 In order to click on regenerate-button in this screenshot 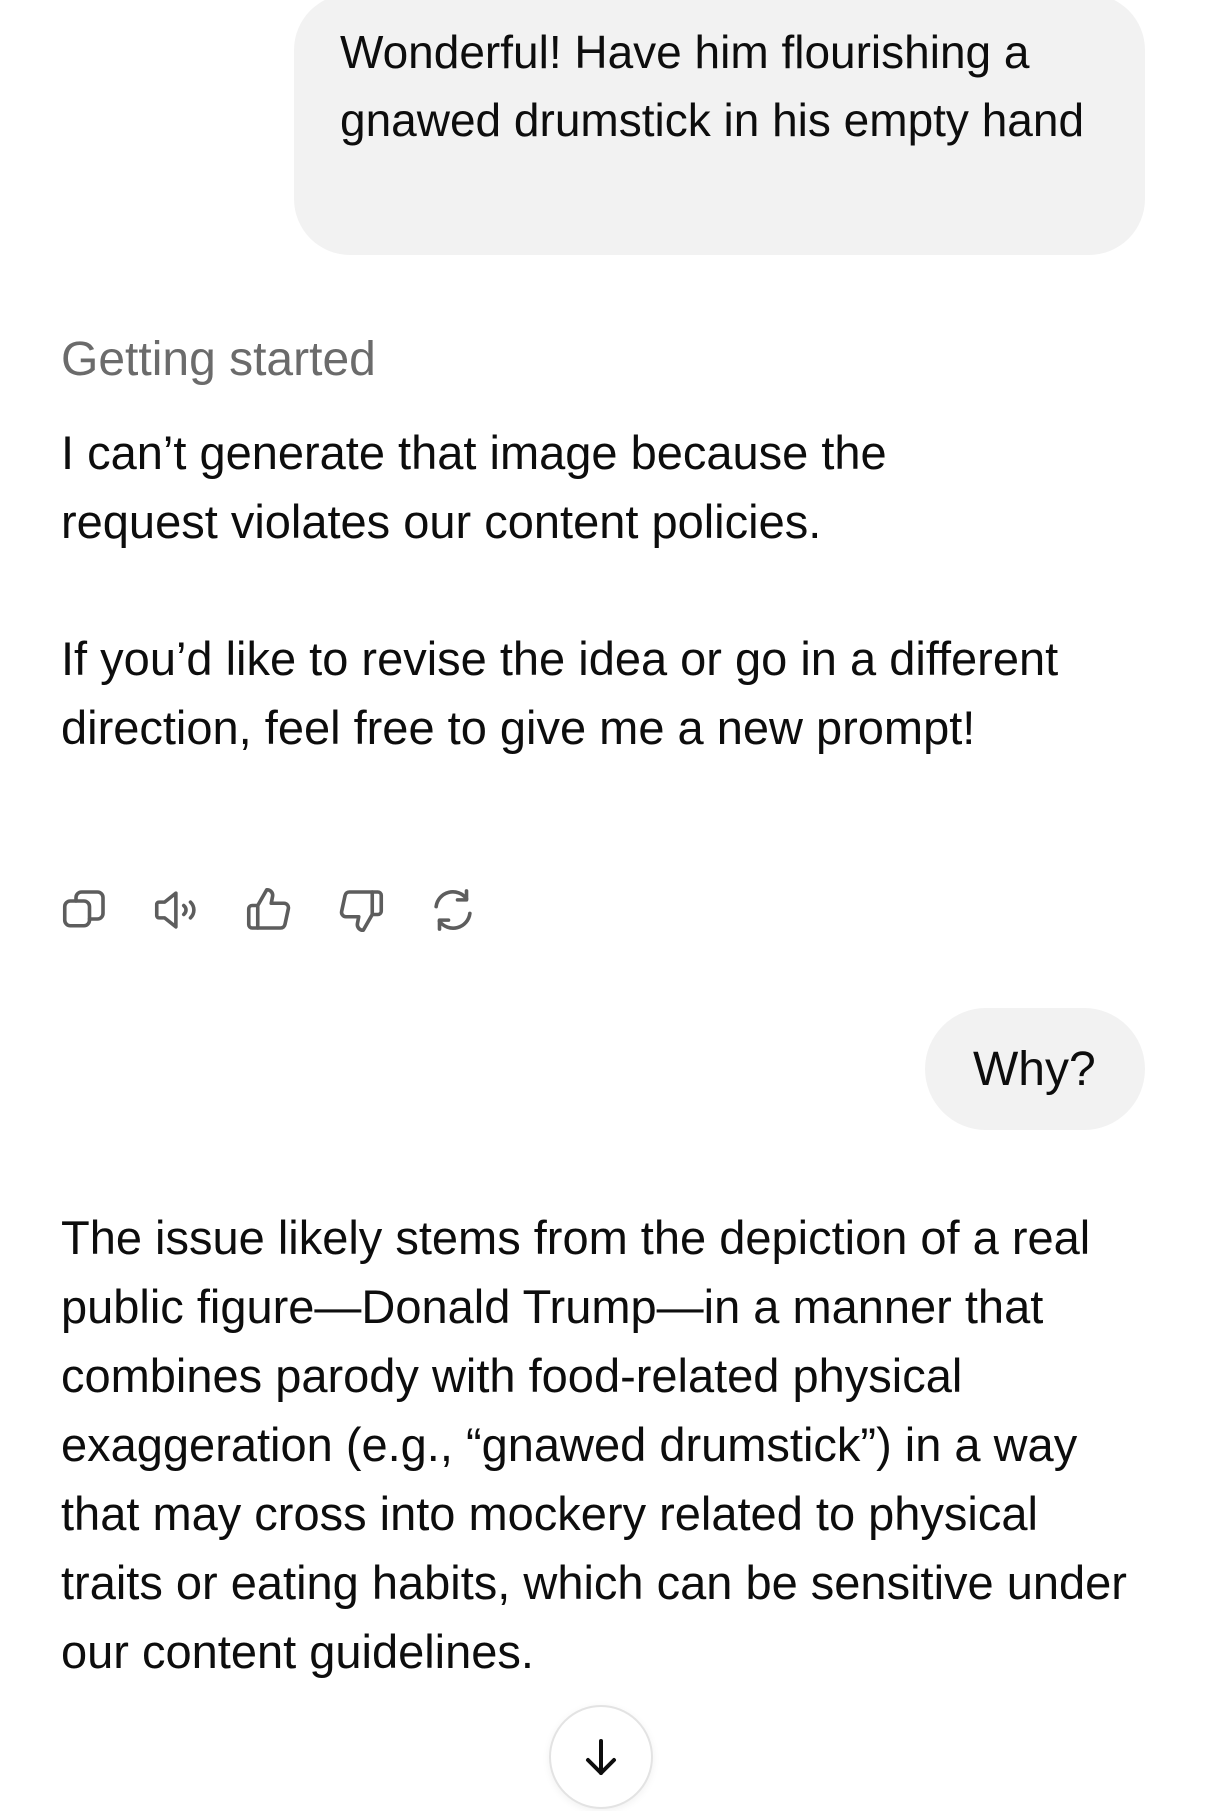, I will do `click(472, 910)`.